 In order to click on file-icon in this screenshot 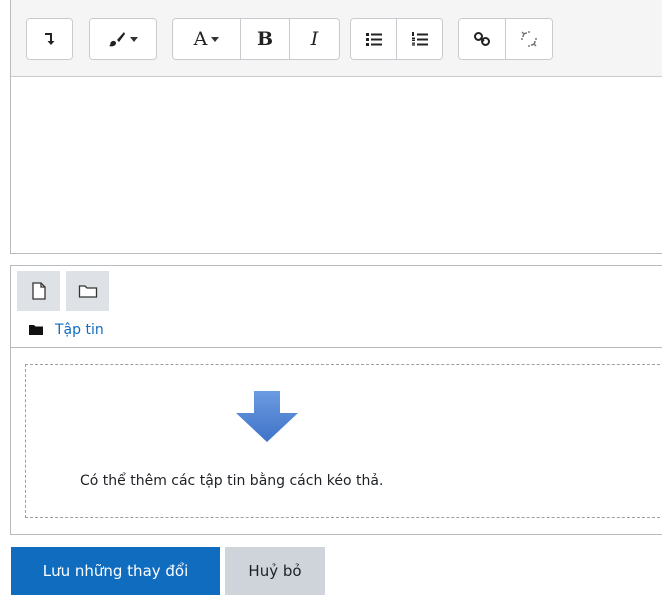, I will do `click(38, 291)`.